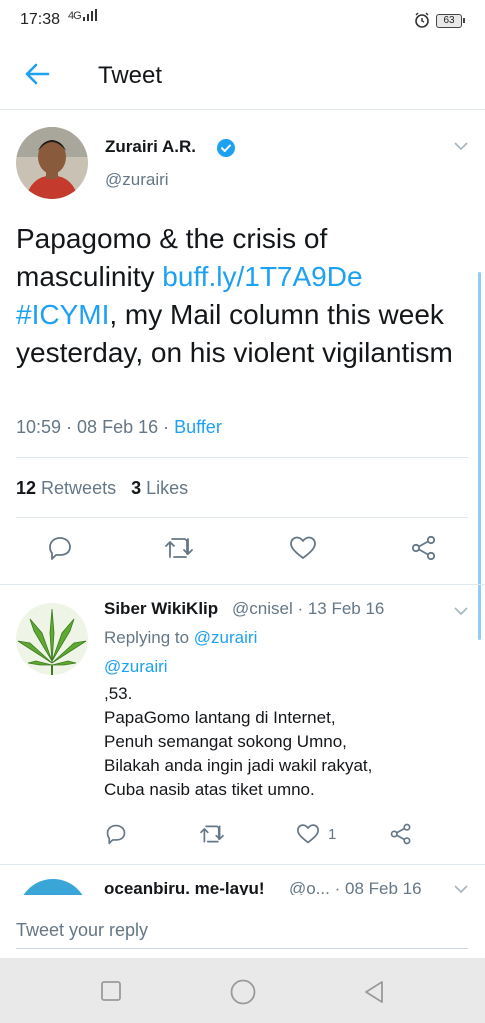  Describe the element at coordinates (242, 19) in the screenshot. I see `status-bar: 17:38 4G 63` at that location.